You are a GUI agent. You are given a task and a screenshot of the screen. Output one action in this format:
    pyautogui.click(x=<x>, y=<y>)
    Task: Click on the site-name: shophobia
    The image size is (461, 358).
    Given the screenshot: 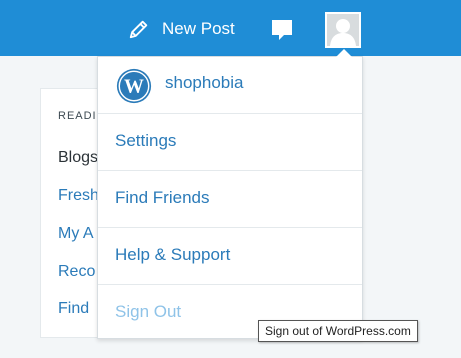 What is the action you would take?
    pyautogui.click(x=204, y=82)
    